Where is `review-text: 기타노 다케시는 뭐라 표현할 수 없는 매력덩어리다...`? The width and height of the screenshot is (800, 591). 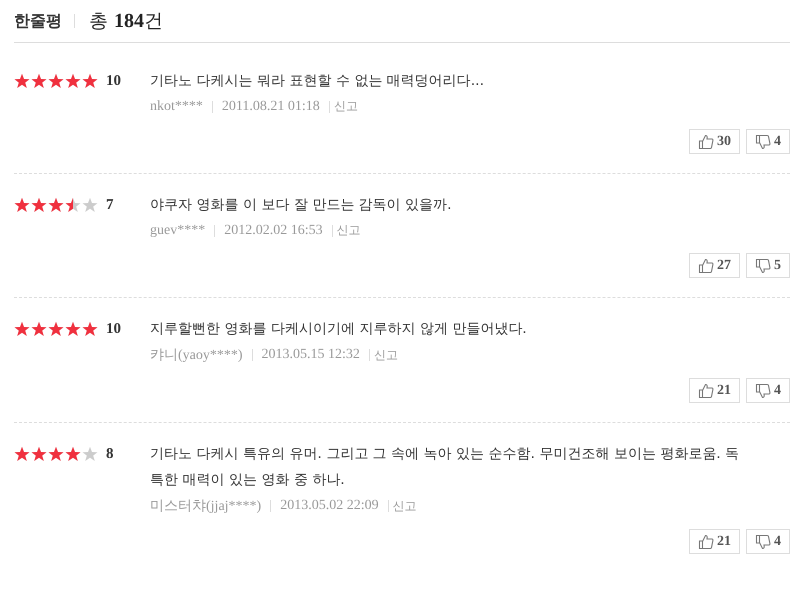 review-text: 기타노 다케시는 뭐라 표현할 수 없는 매력덩어리다... is located at coordinates (318, 81).